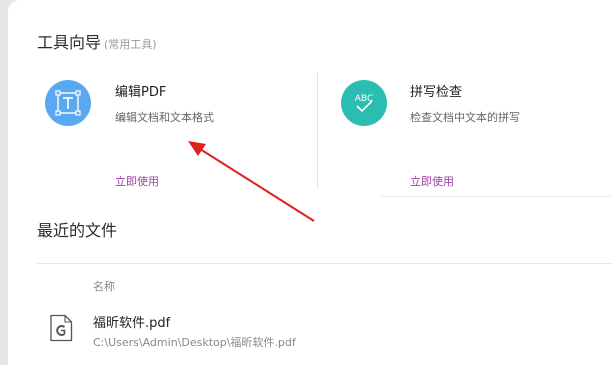 The height and width of the screenshot is (365, 612). I want to click on tools-bottom-divider, so click(496, 196).